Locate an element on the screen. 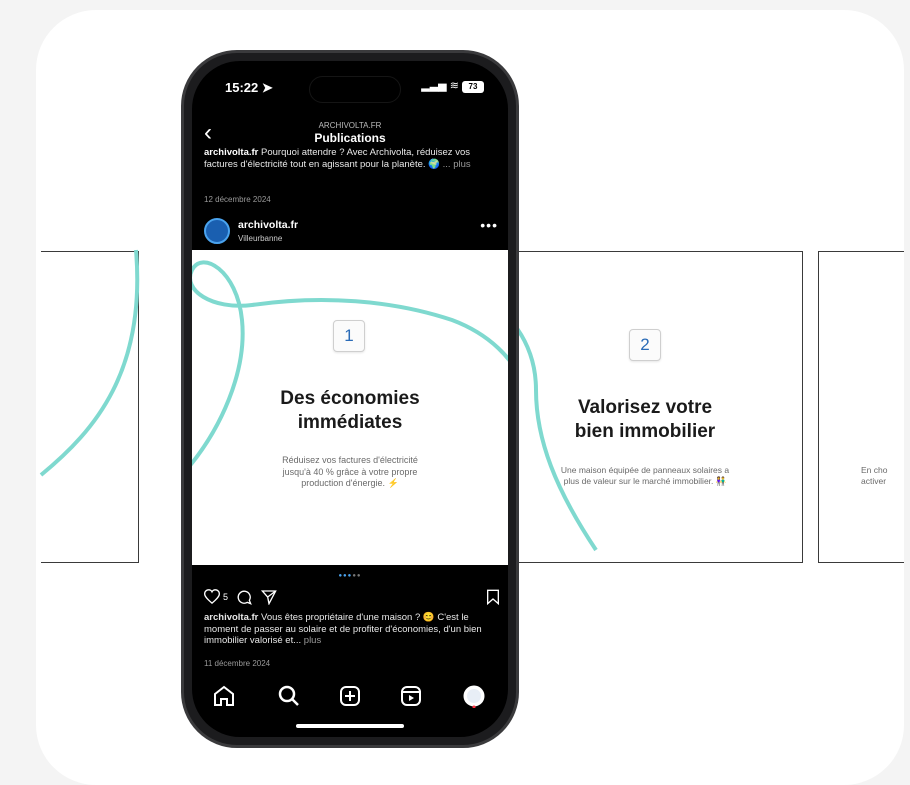 The height and width of the screenshot is (785, 910). heart-icon is located at coordinates (212, 596).